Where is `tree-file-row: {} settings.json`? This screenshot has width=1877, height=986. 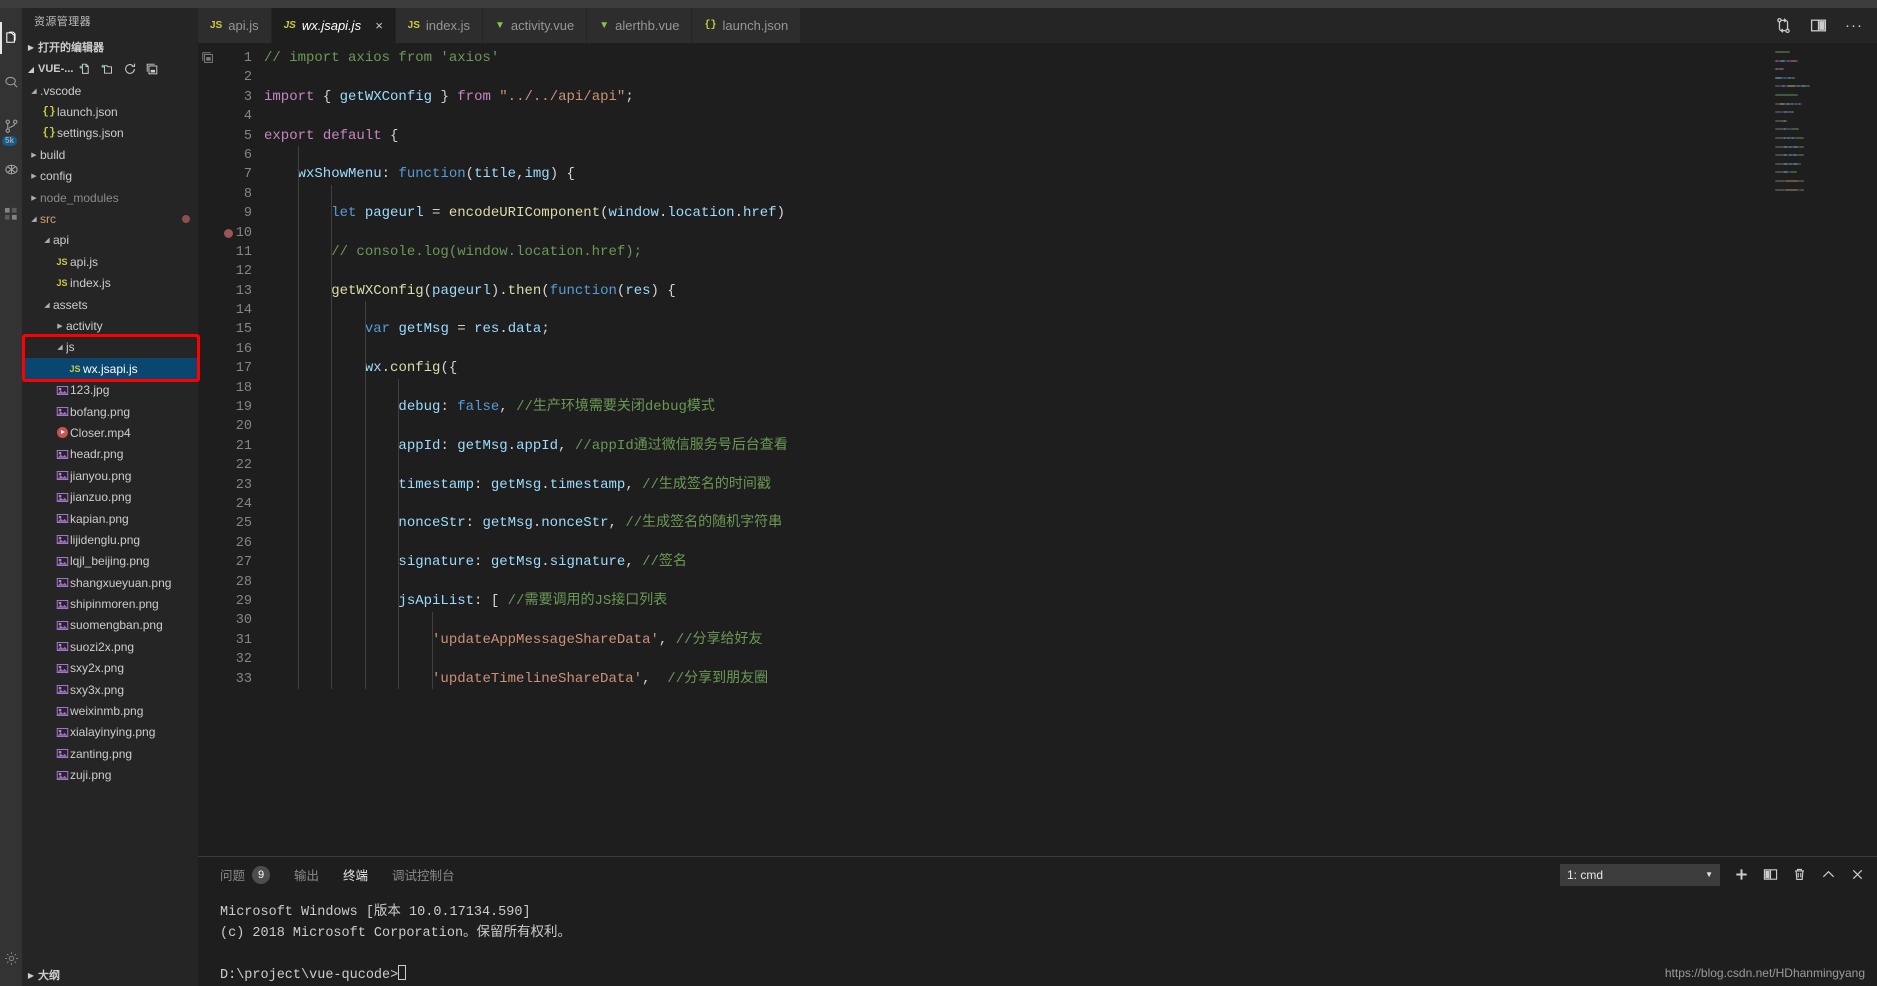
tree-file-row: {} settings.json is located at coordinates (110, 133).